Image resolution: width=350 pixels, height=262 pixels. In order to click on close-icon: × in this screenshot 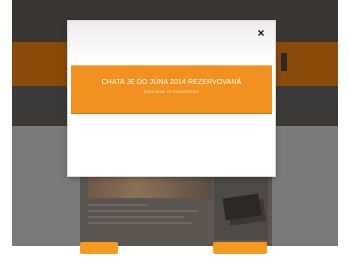, I will do `click(261, 33)`.